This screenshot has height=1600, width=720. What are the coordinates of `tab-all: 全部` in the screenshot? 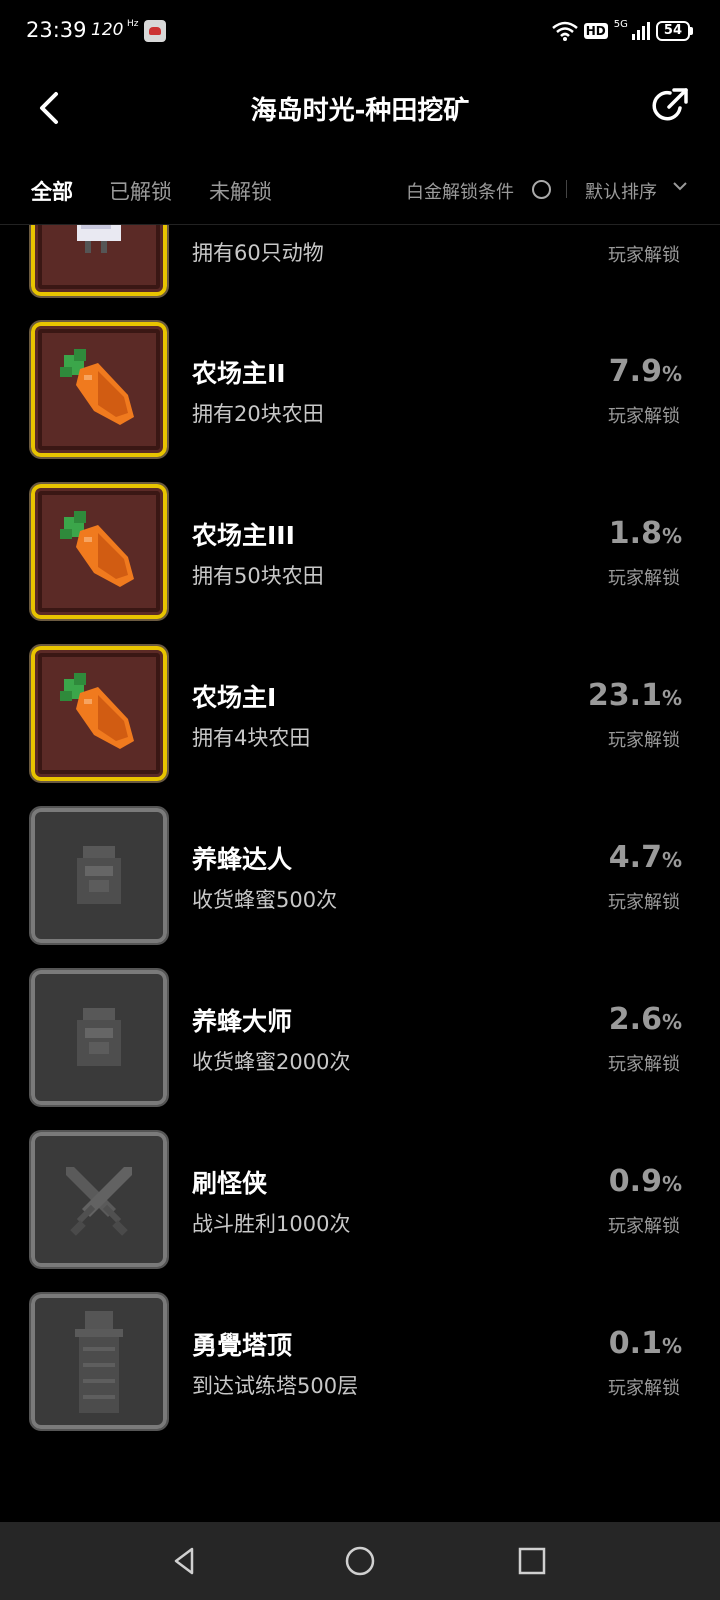 It's located at (52, 191).